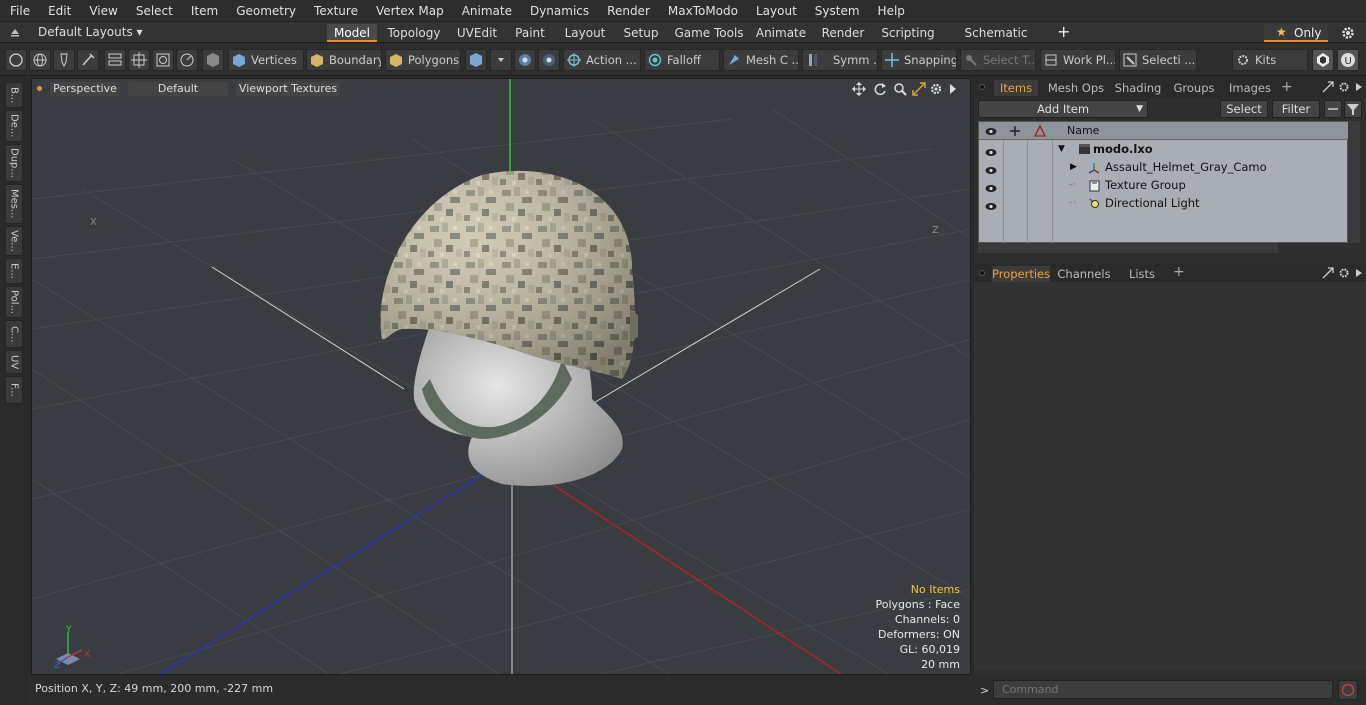 The width and height of the screenshot is (1366, 705). What do you see at coordinates (558, 11) in the screenshot?
I see `menu-dynamics: Dynamics` at bounding box center [558, 11].